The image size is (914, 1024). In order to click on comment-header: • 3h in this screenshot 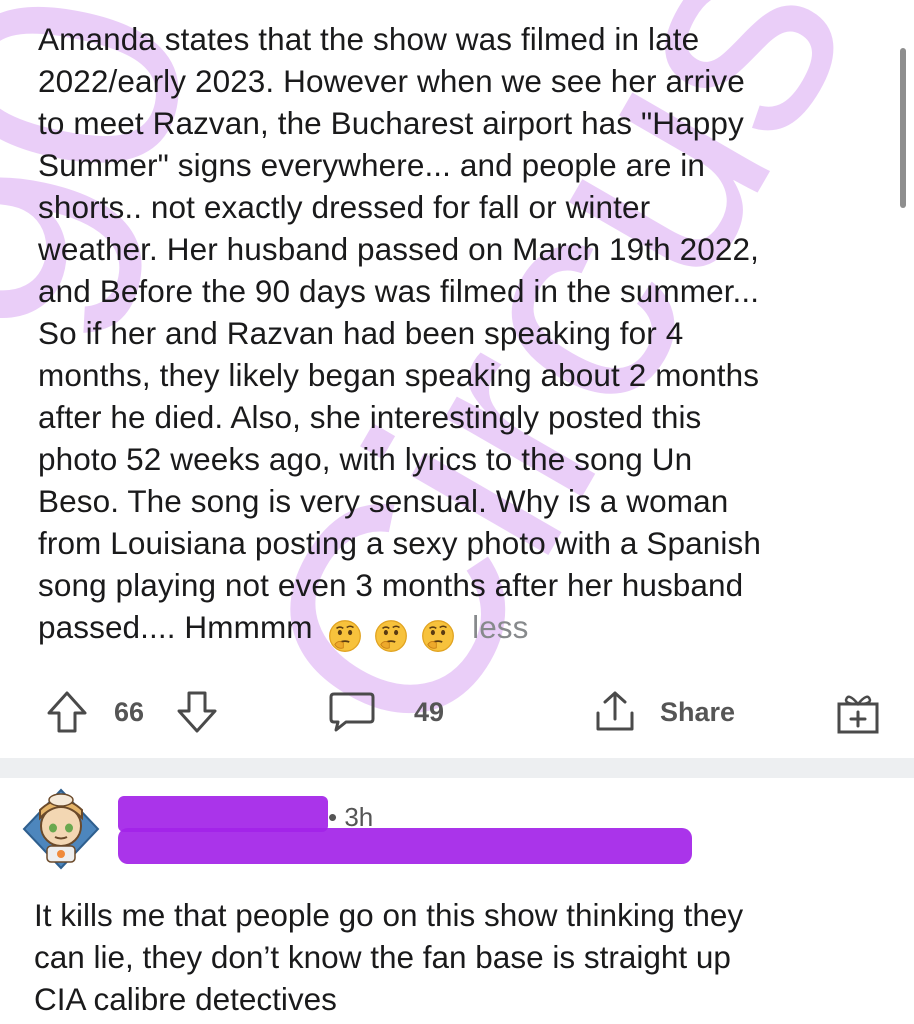, I will do `click(460, 833)`.